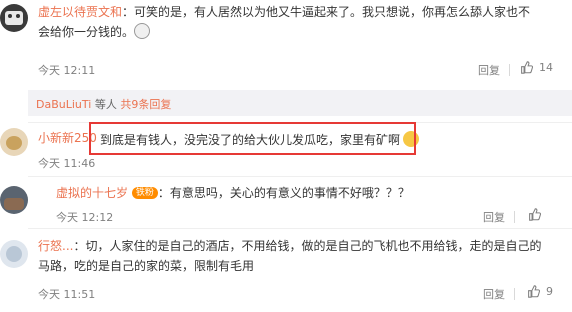  What do you see at coordinates (252, 138) in the screenshot?
I see `highlight-box` at bounding box center [252, 138].